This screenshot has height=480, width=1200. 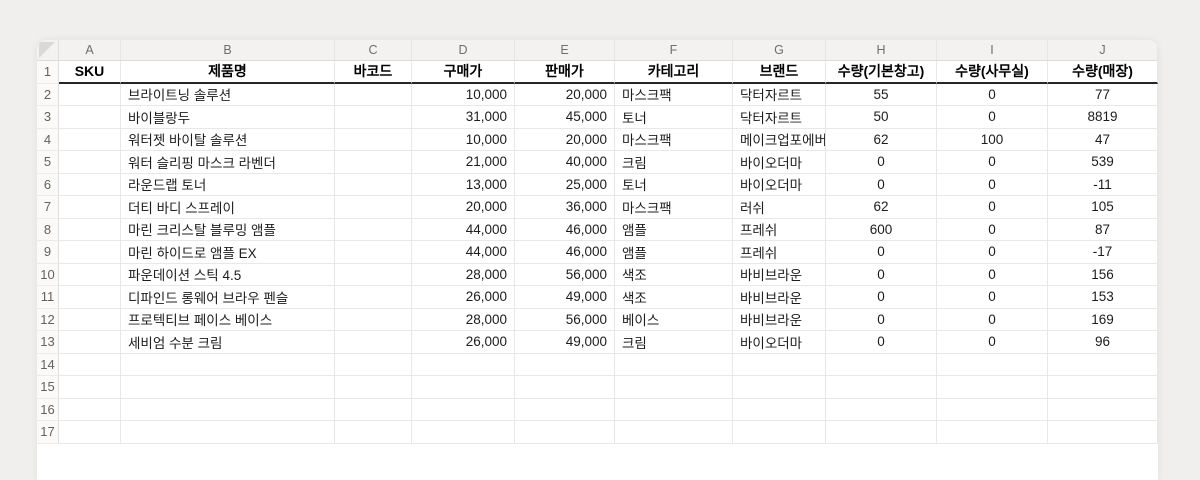 I want to click on cell-G10: 바비브라운, so click(x=779, y=274).